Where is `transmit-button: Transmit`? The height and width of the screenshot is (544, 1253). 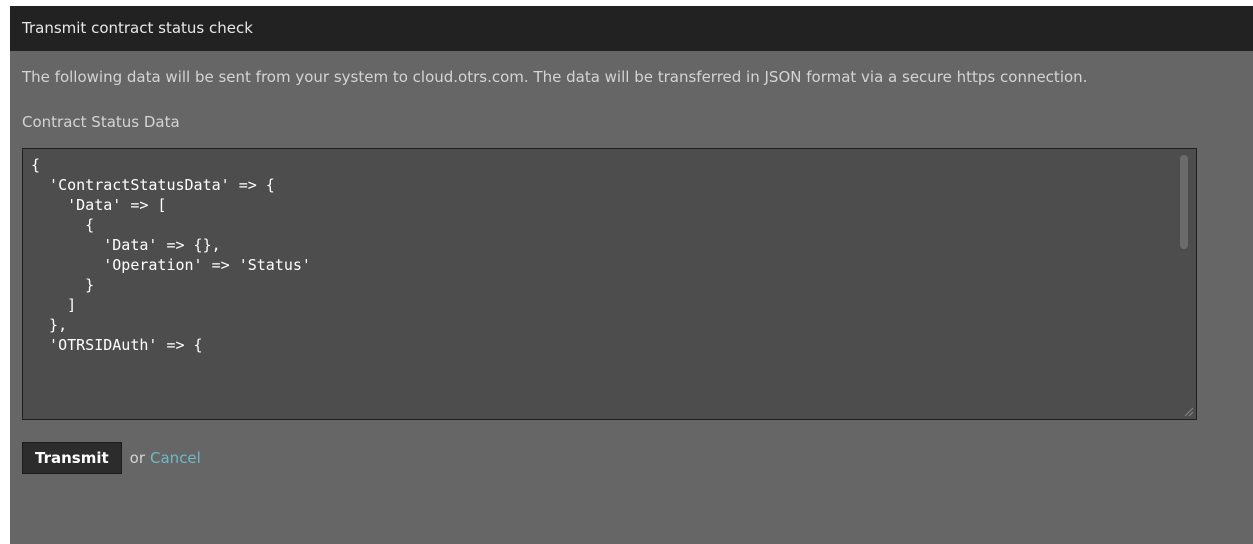 transmit-button: Transmit is located at coordinates (72, 458).